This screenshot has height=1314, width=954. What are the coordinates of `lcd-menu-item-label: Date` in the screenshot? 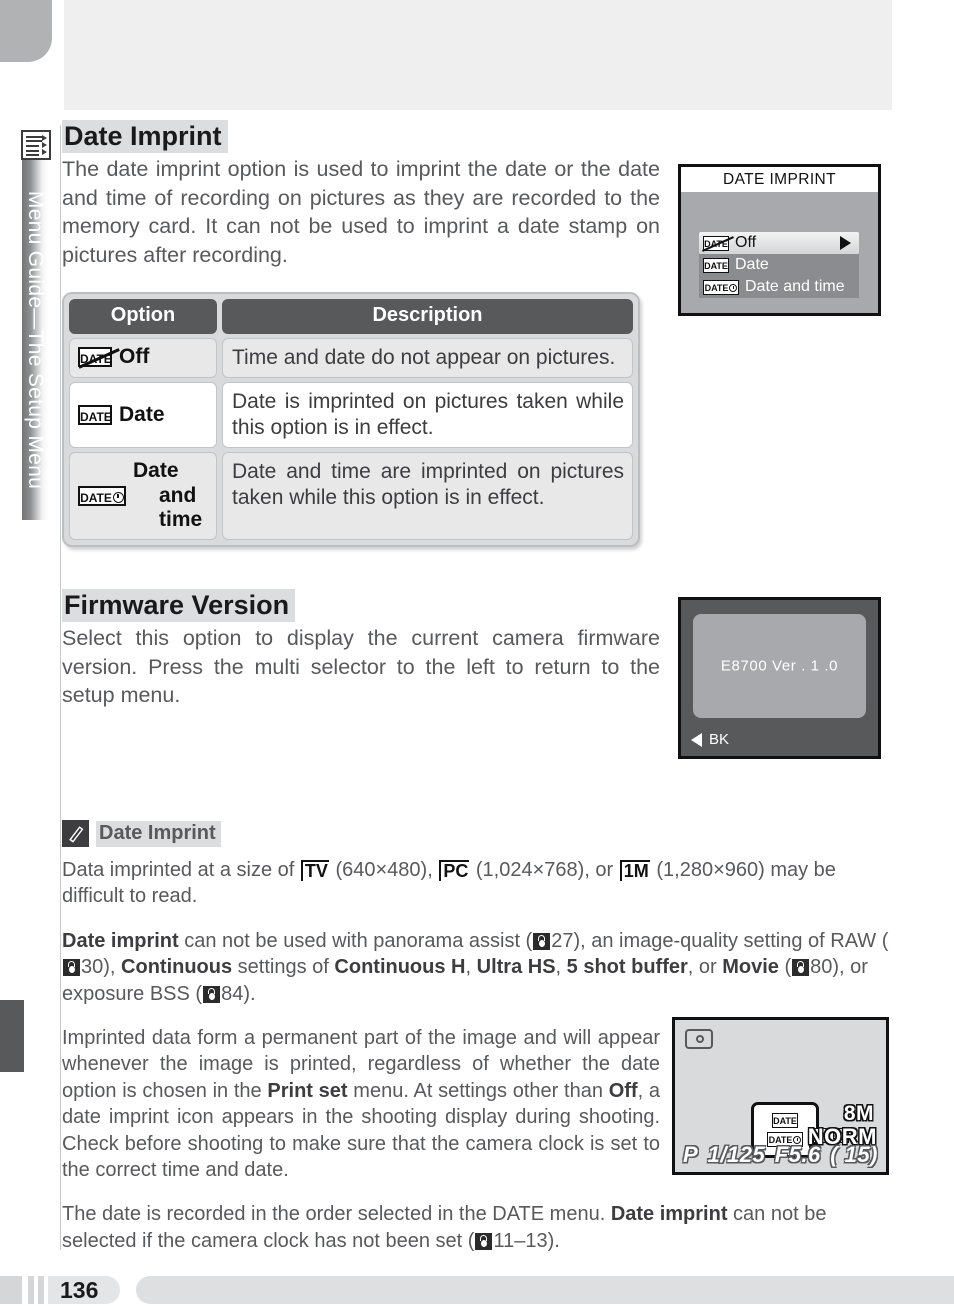 It's located at (752, 264).